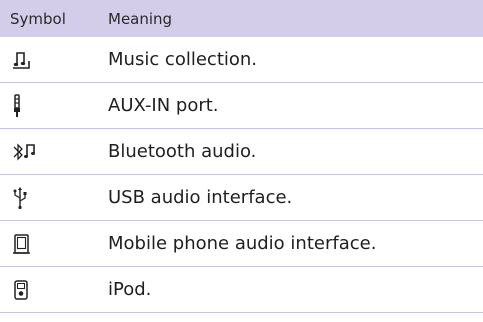 This screenshot has height=322, width=483. What do you see at coordinates (241, 290) in the screenshot?
I see `table-row: iPod.` at bounding box center [241, 290].